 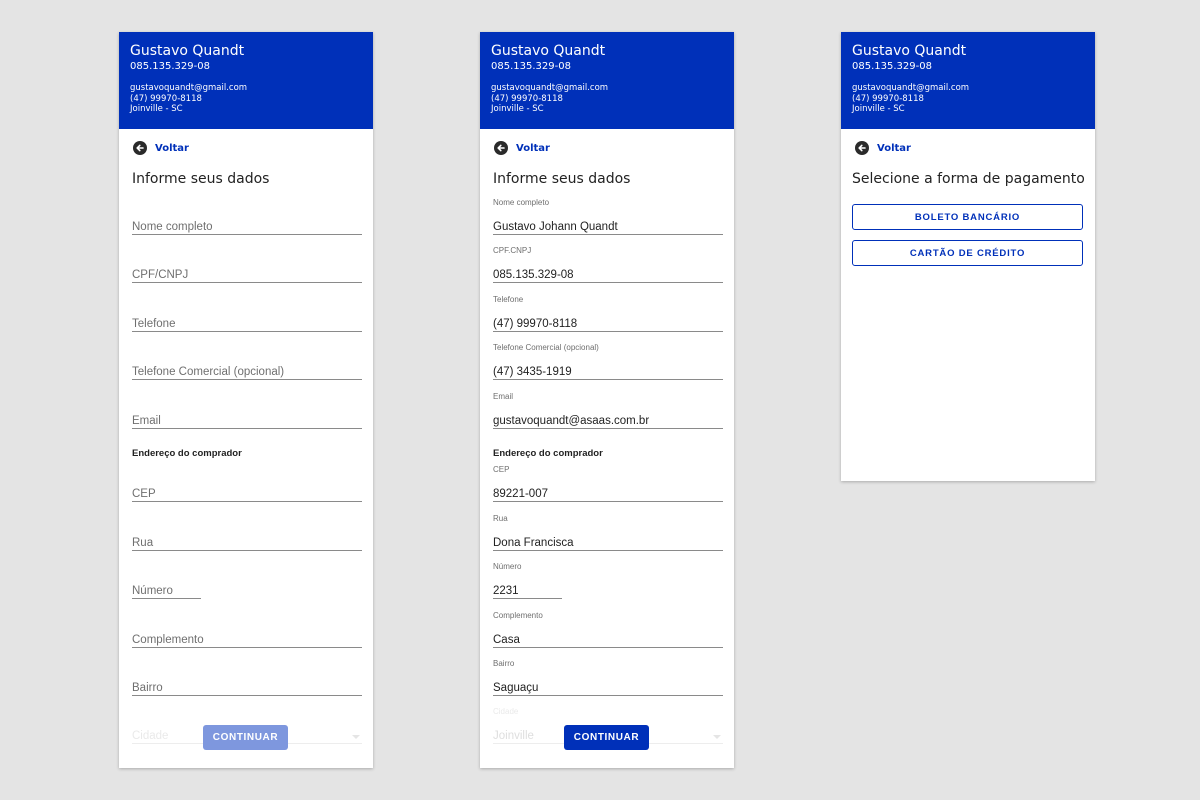 What do you see at coordinates (968, 179) in the screenshot?
I see `payment-title: Selecione a forma de pagamento` at bounding box center [968, 179].